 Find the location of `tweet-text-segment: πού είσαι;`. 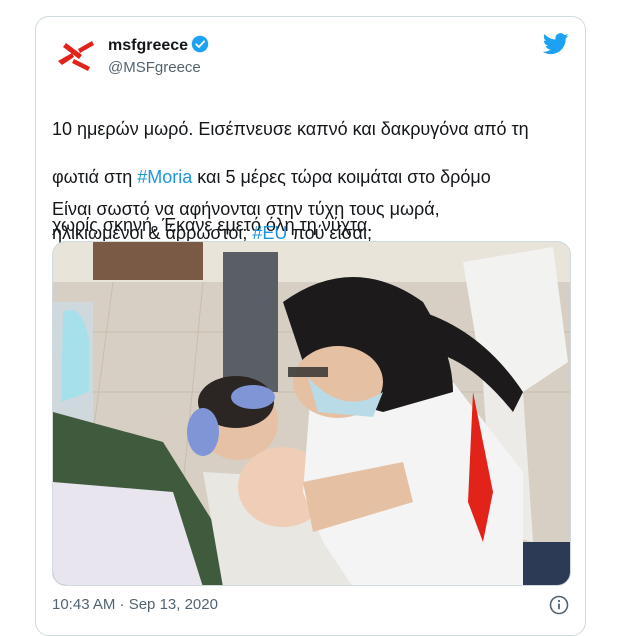

tweet-text-segment: πού είσαι; is located at coordinates (329, 233).